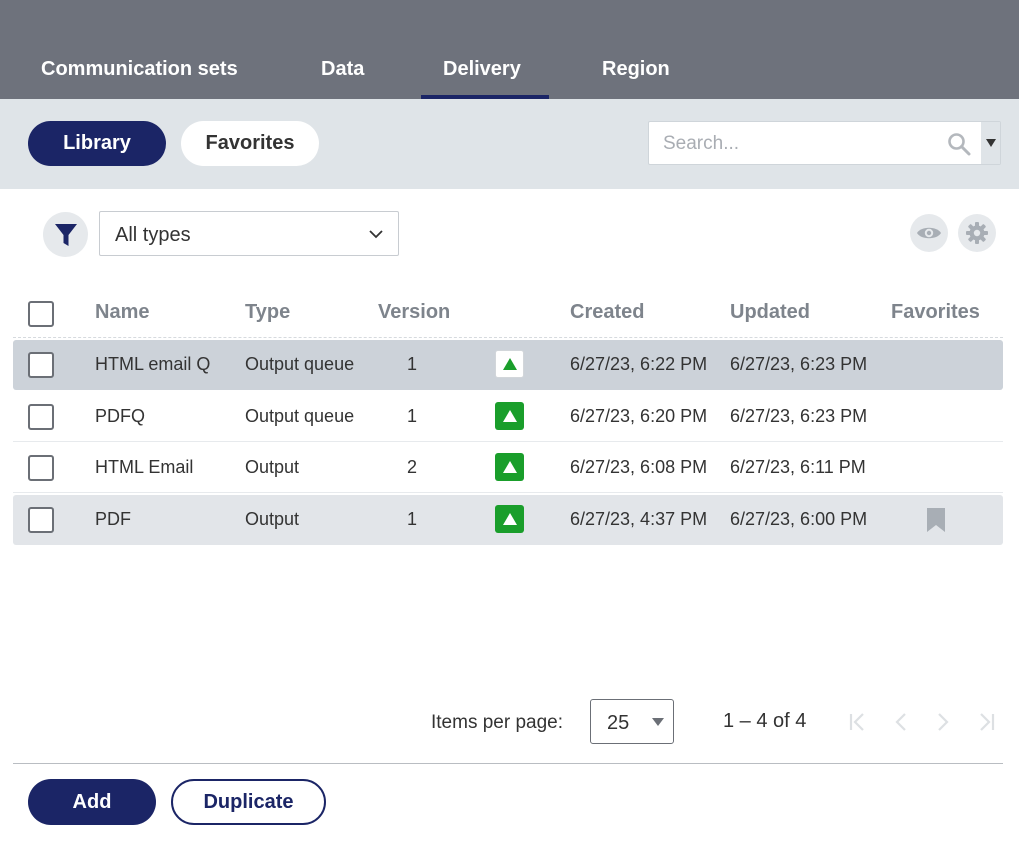 The width and height of the screenshot is (1019, 851). I want to click on tab-region: Region, so click(636, 71).